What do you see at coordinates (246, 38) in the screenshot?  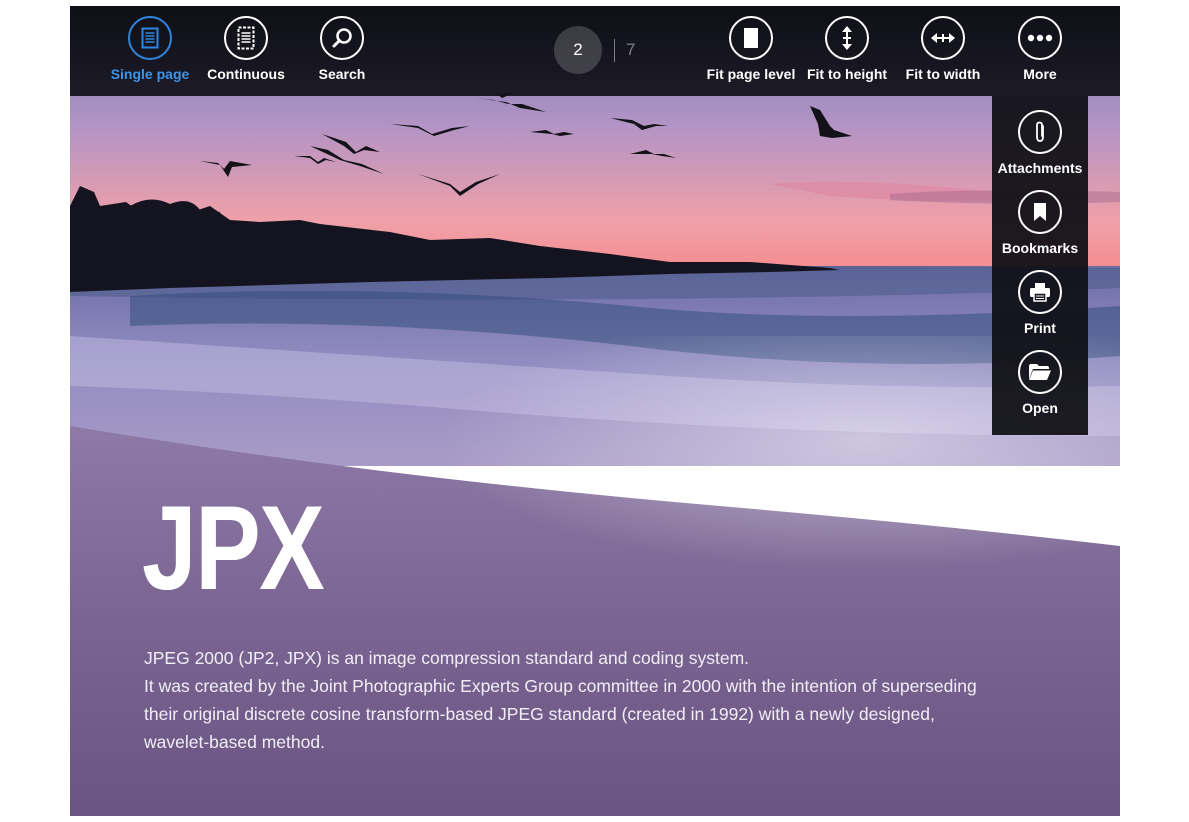 I see `continuous-icon` at bounding box center [246, 38].